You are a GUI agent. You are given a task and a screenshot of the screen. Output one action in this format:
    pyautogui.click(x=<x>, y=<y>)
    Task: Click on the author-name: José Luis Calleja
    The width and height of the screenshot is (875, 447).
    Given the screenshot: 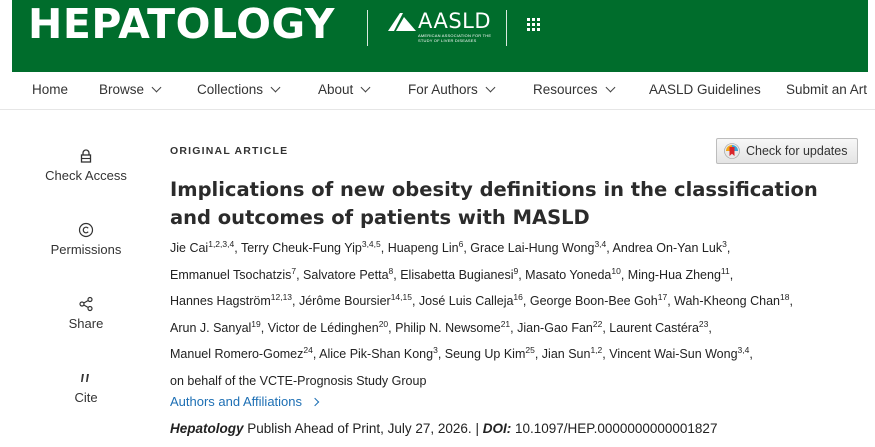 What is the action you would take?
    pyautogui.click(x=466, y=301)
    